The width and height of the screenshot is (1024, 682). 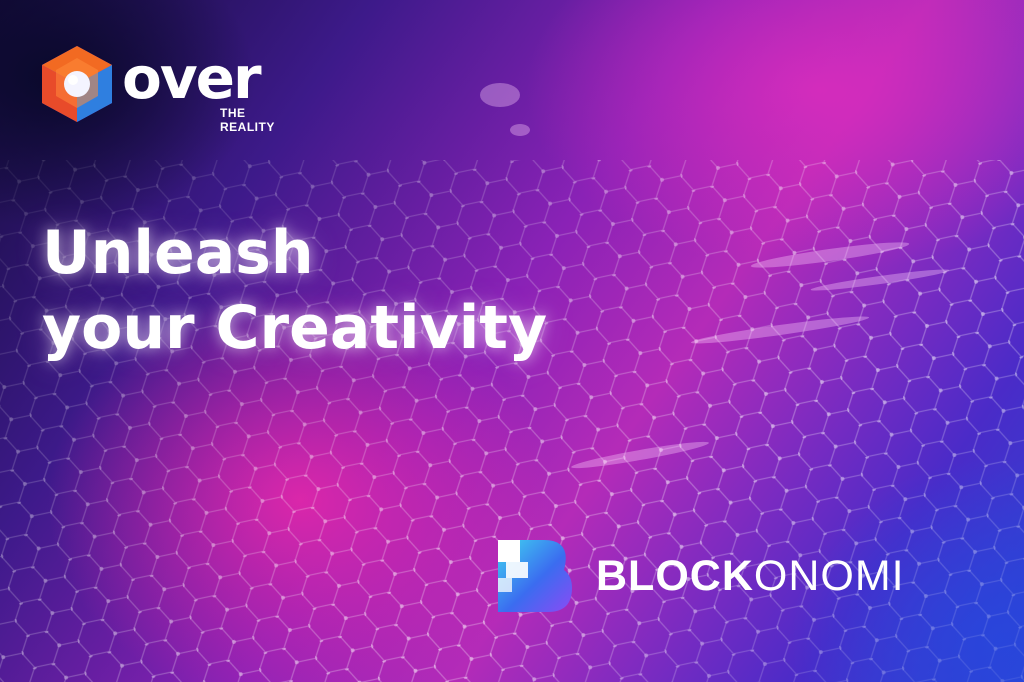 I want to click on over-logo: over THE REALITY, so click(x=170, y=89).